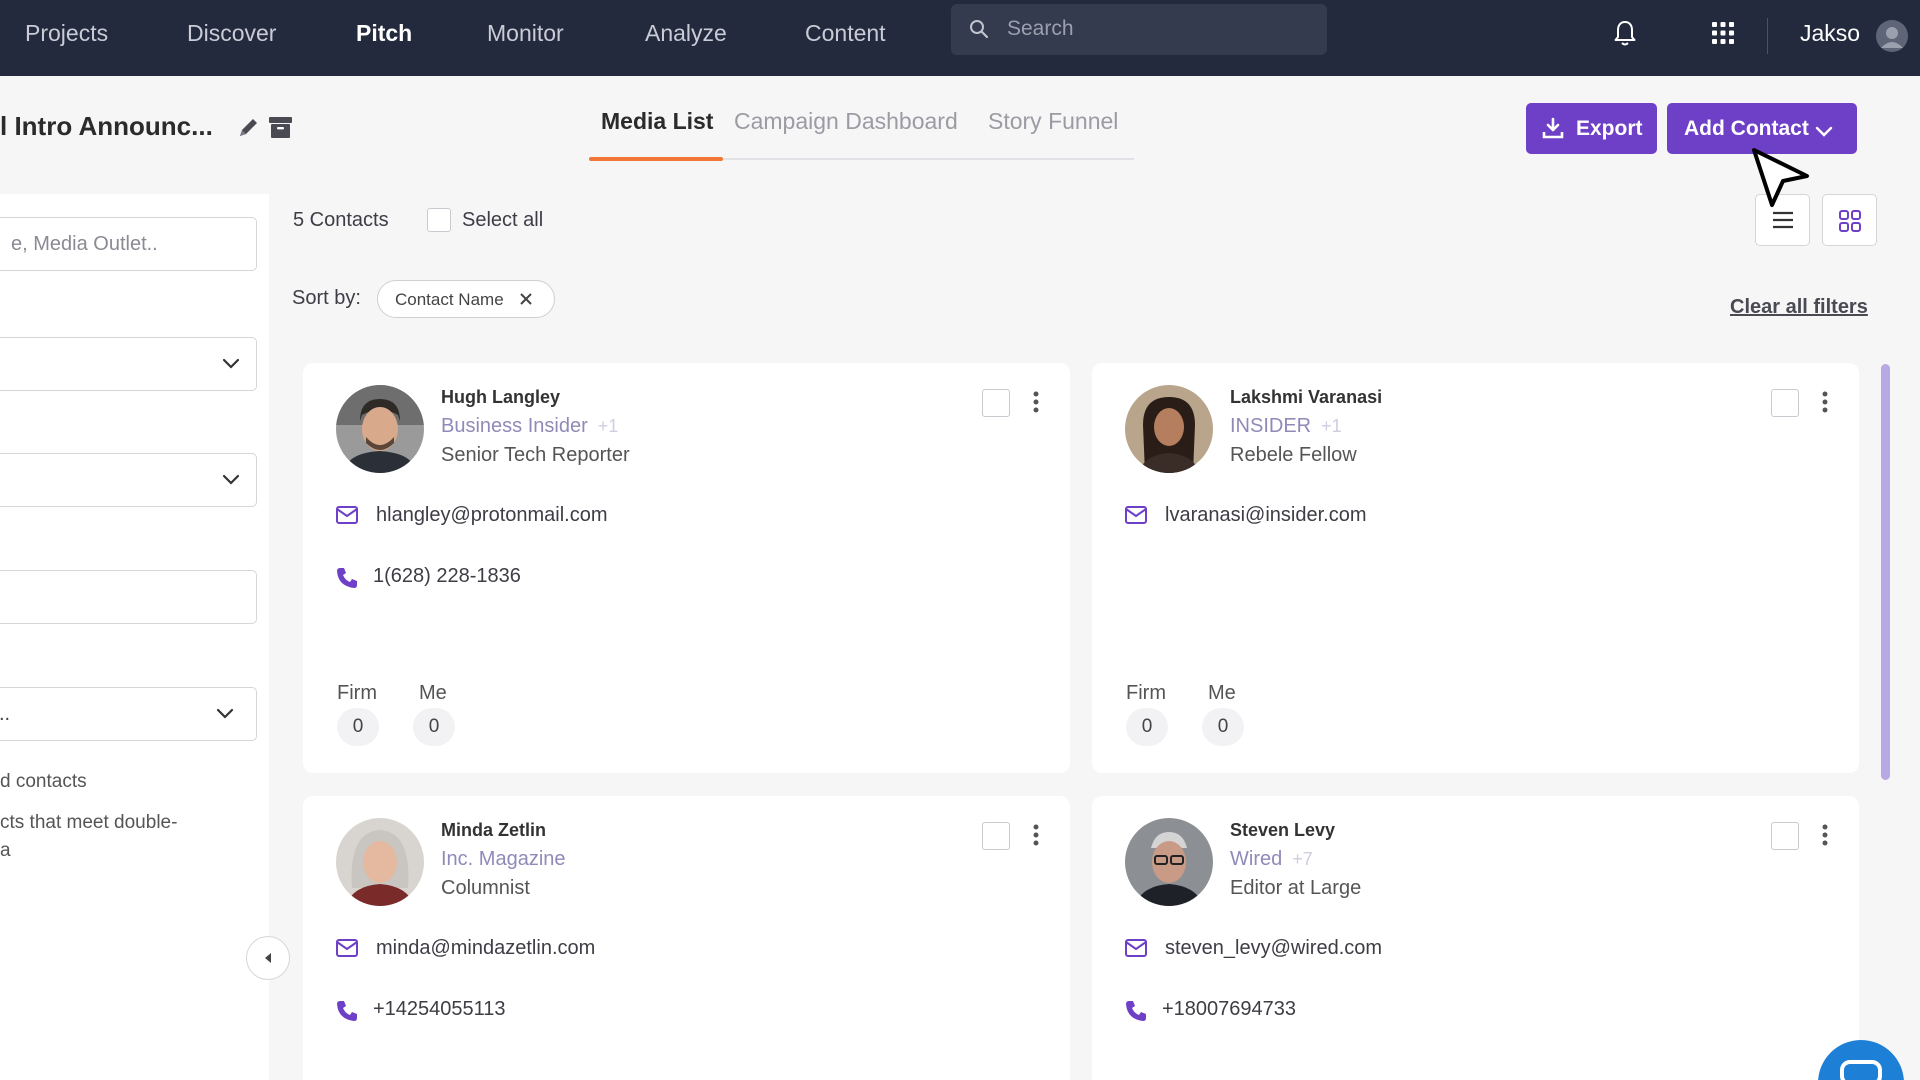 The height and width of the screenshot is (1080, 1920). What do you see at coordinates (88, 823) in the screenshot?
I see `filter-description-line1: cts that meet double-` at bounding box center [88, 823].